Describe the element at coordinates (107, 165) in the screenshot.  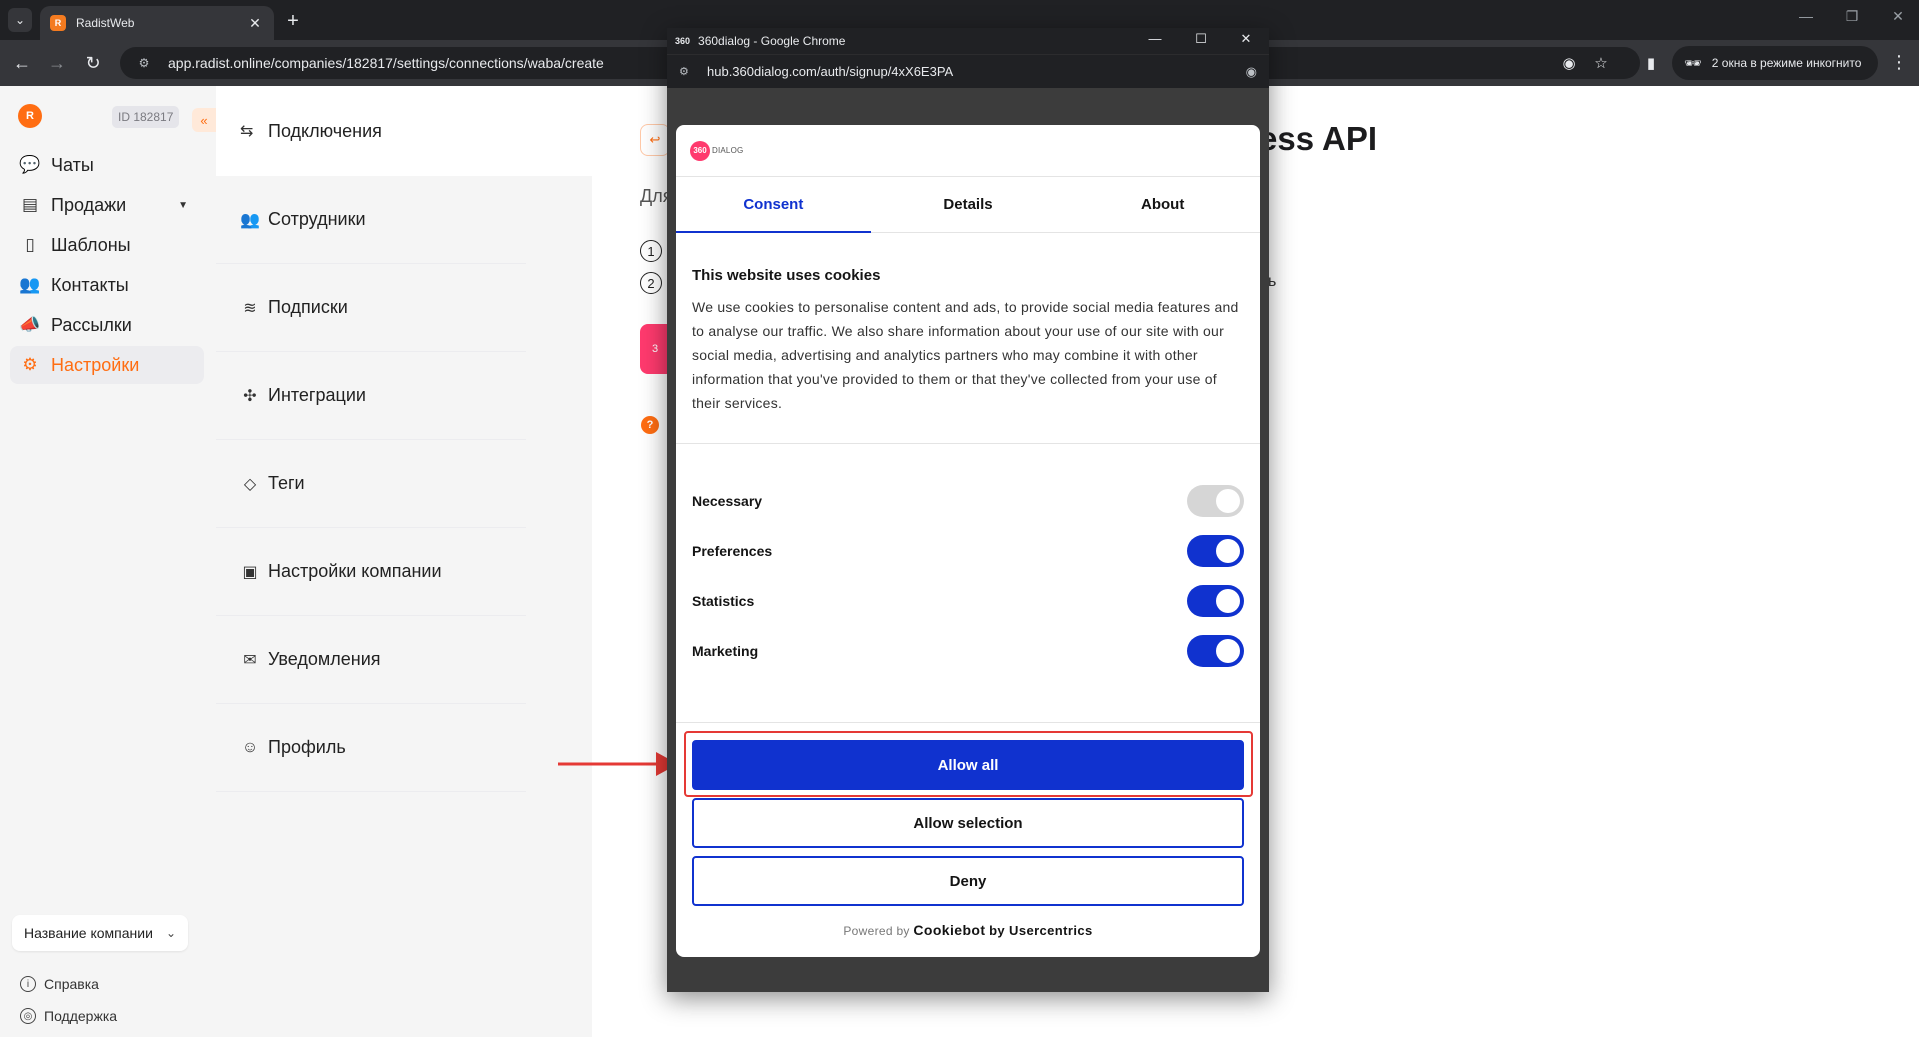
I see `nav-item-chats: 💬 Чаты` at that location.